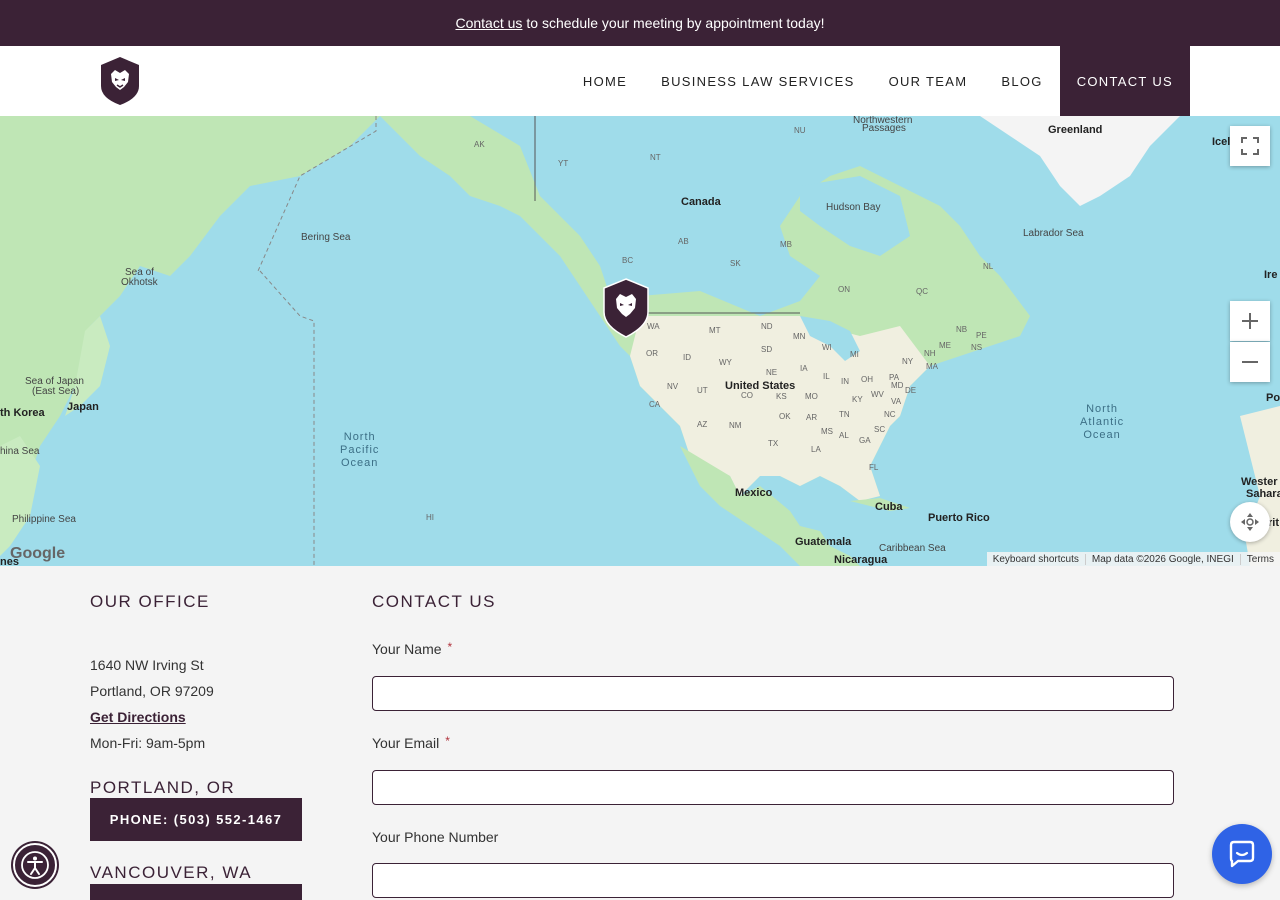 This screenshot has height=900, width=1280. What do you see at coordinates (981, 335) in the screenshot?
I see `map-label: PE` at bounding box center [981, 335].